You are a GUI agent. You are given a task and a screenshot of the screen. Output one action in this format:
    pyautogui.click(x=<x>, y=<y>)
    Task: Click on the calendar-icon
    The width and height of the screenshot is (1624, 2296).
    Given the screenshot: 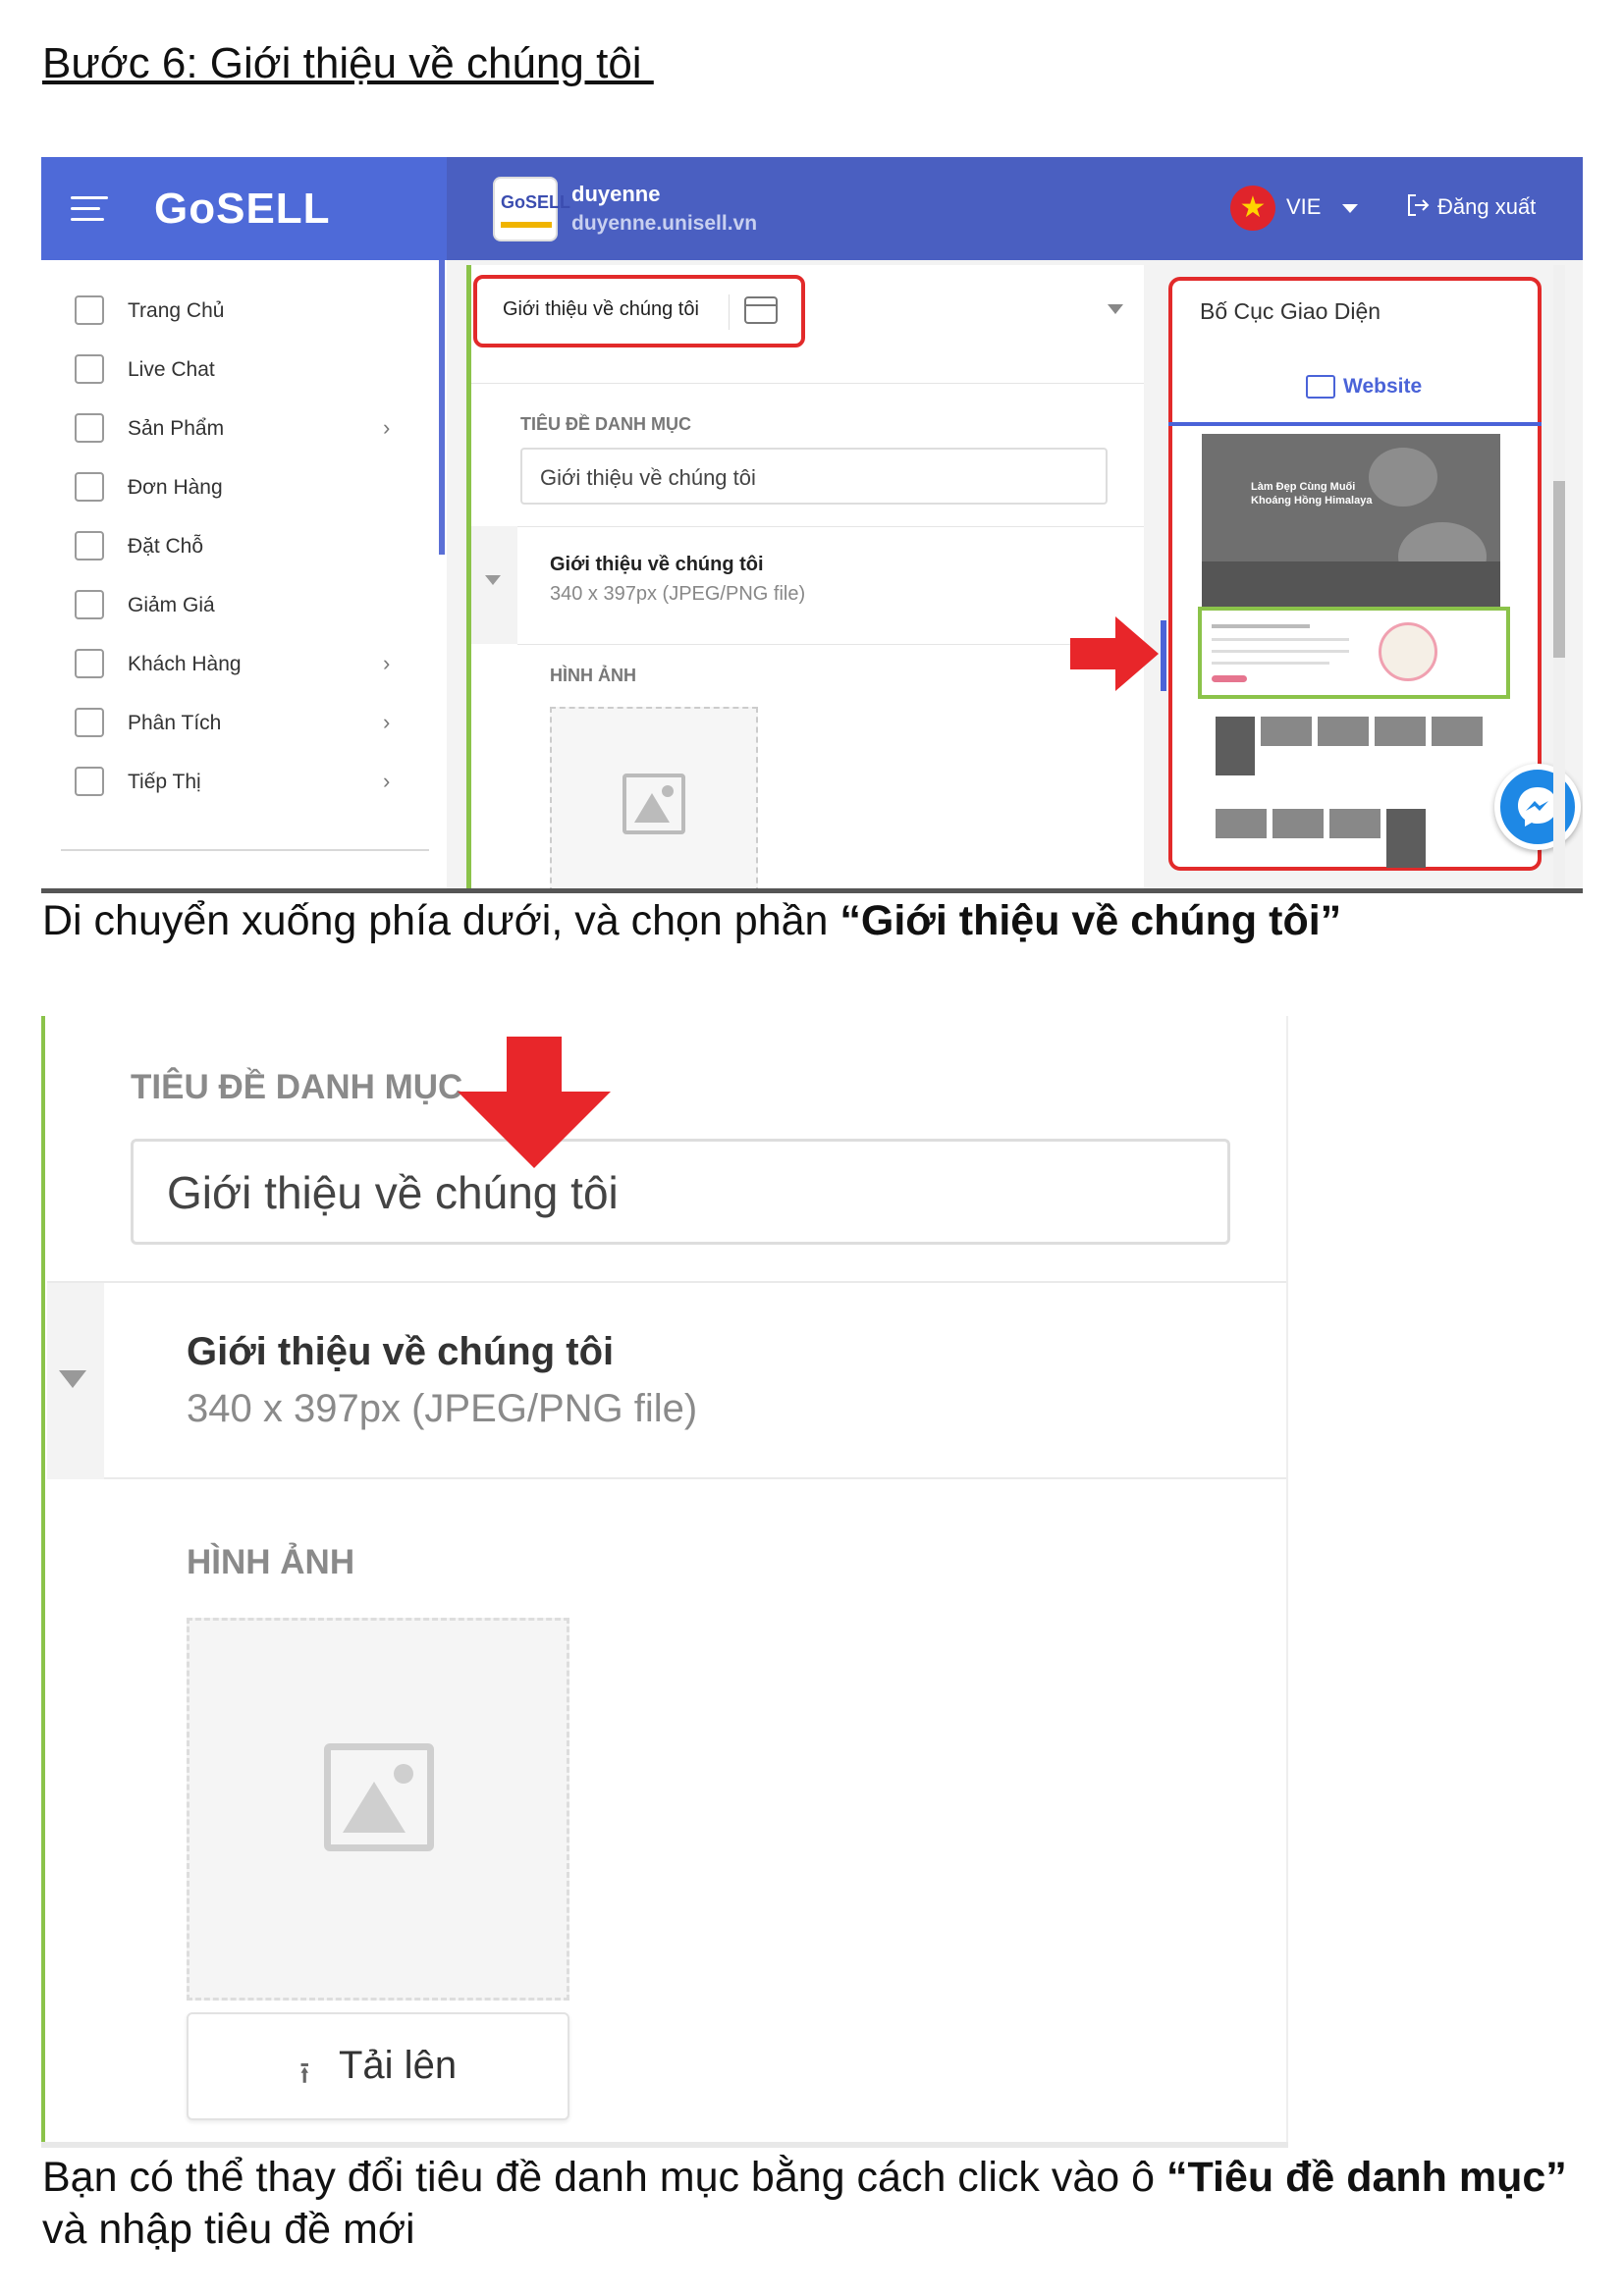 What is the action you would take?
    pyautogui.click(x=89, y=546)
    